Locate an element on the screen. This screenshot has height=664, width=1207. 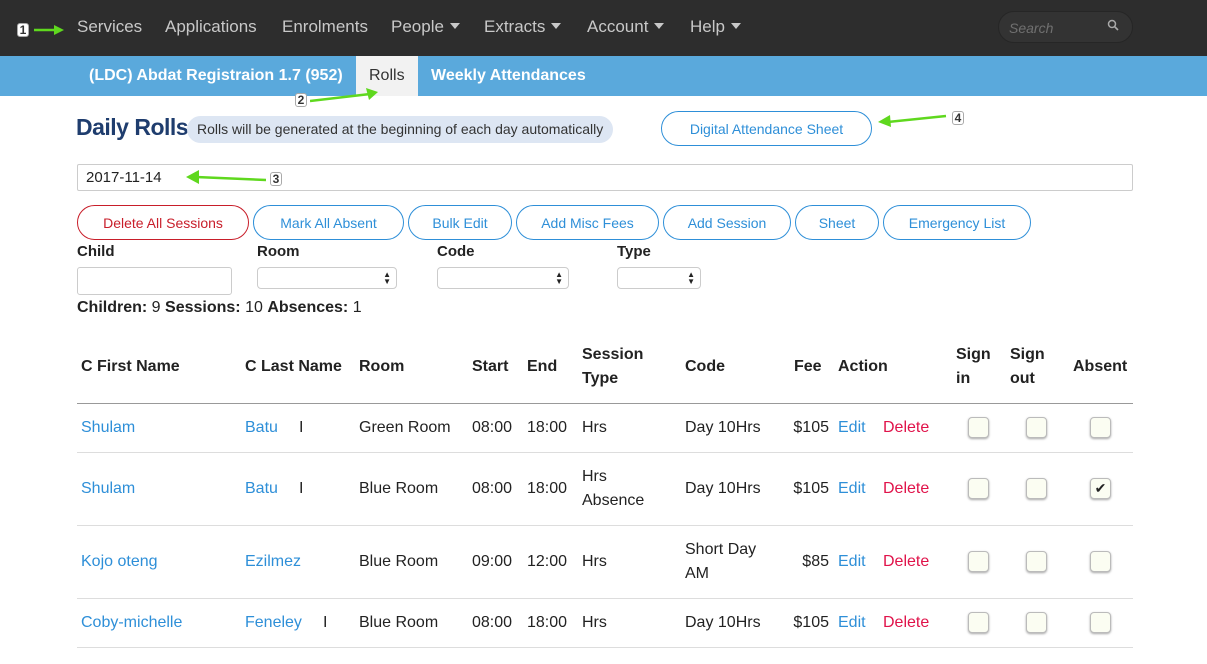
table-header-divider is located at coordinates (605, 403).